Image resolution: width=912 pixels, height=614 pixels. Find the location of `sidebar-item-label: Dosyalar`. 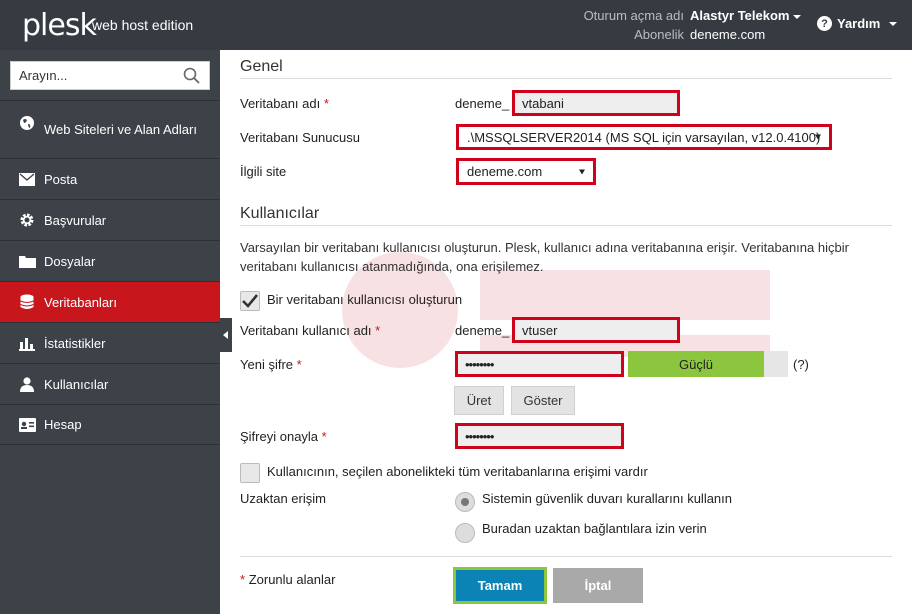

sidebar-item-label: Dosyalar is located at coordinates (70, 261).